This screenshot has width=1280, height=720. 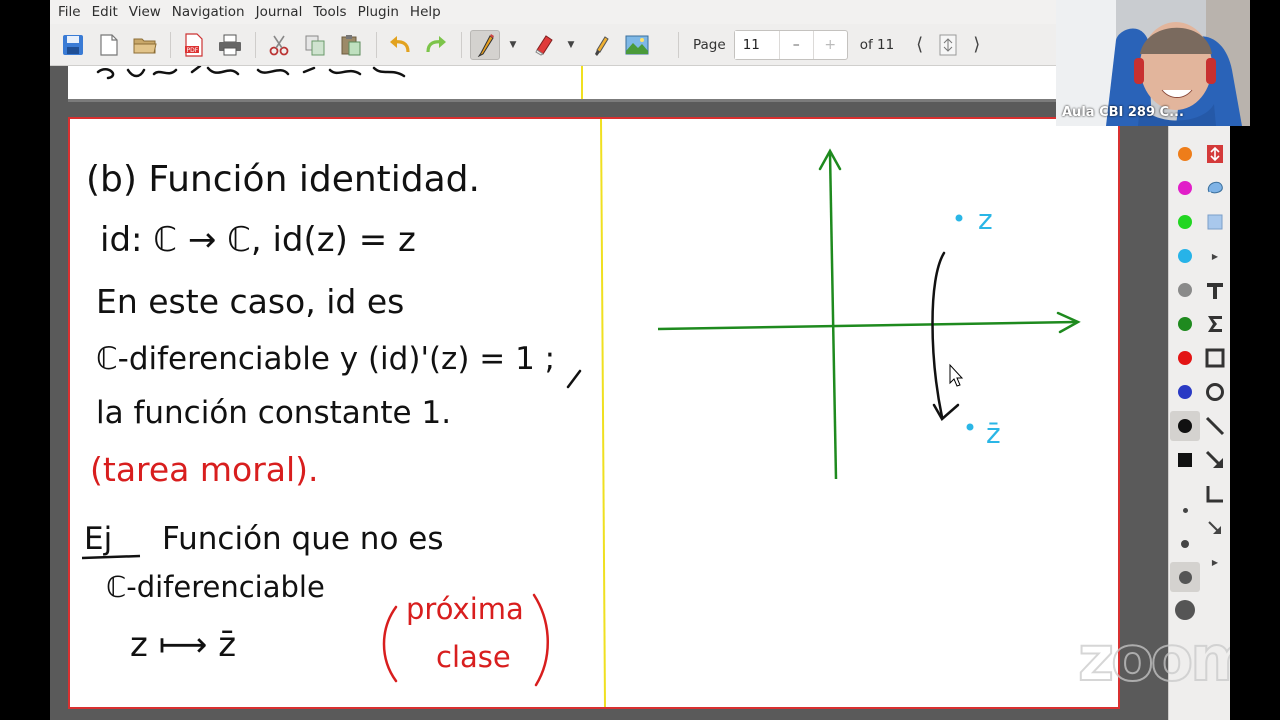 I want to click on export-pdf-icon: PDF, so click(x=194, y=45).